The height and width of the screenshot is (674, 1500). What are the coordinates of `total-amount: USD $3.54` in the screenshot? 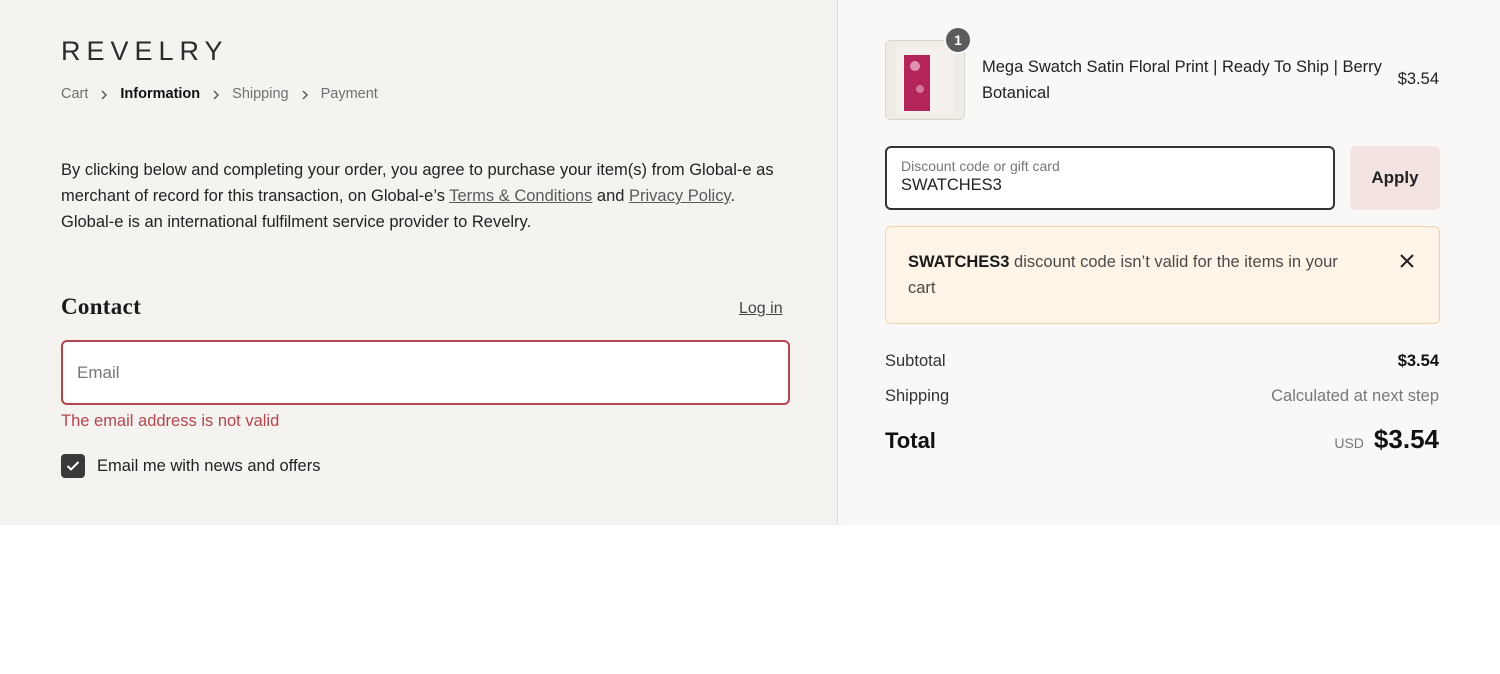 It's located at (1386, 439).